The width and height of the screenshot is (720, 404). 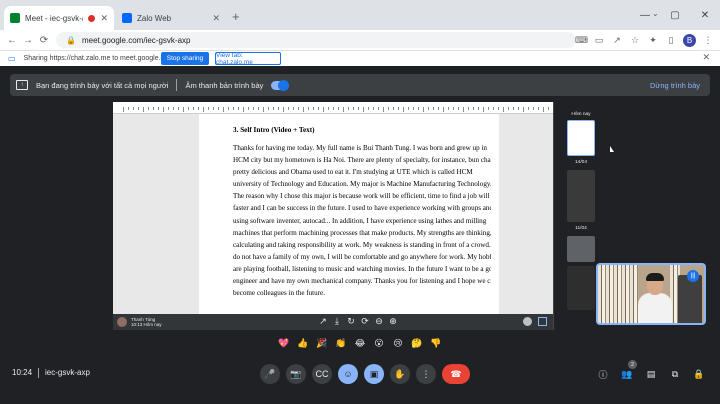 What do you see at coordinates (653, 40) in the screenshot?
I see `extensions-icon: ✦` at bounding box center [653, 40].